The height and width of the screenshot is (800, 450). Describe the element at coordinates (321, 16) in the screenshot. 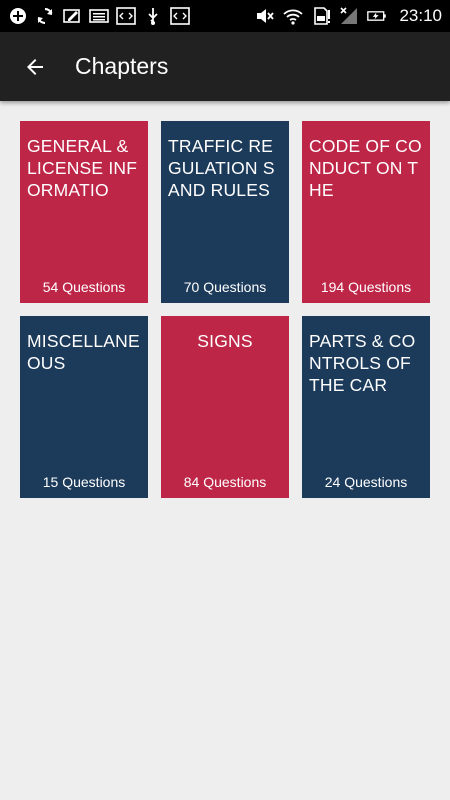

I see `sd-card-alert-icon` at that location.